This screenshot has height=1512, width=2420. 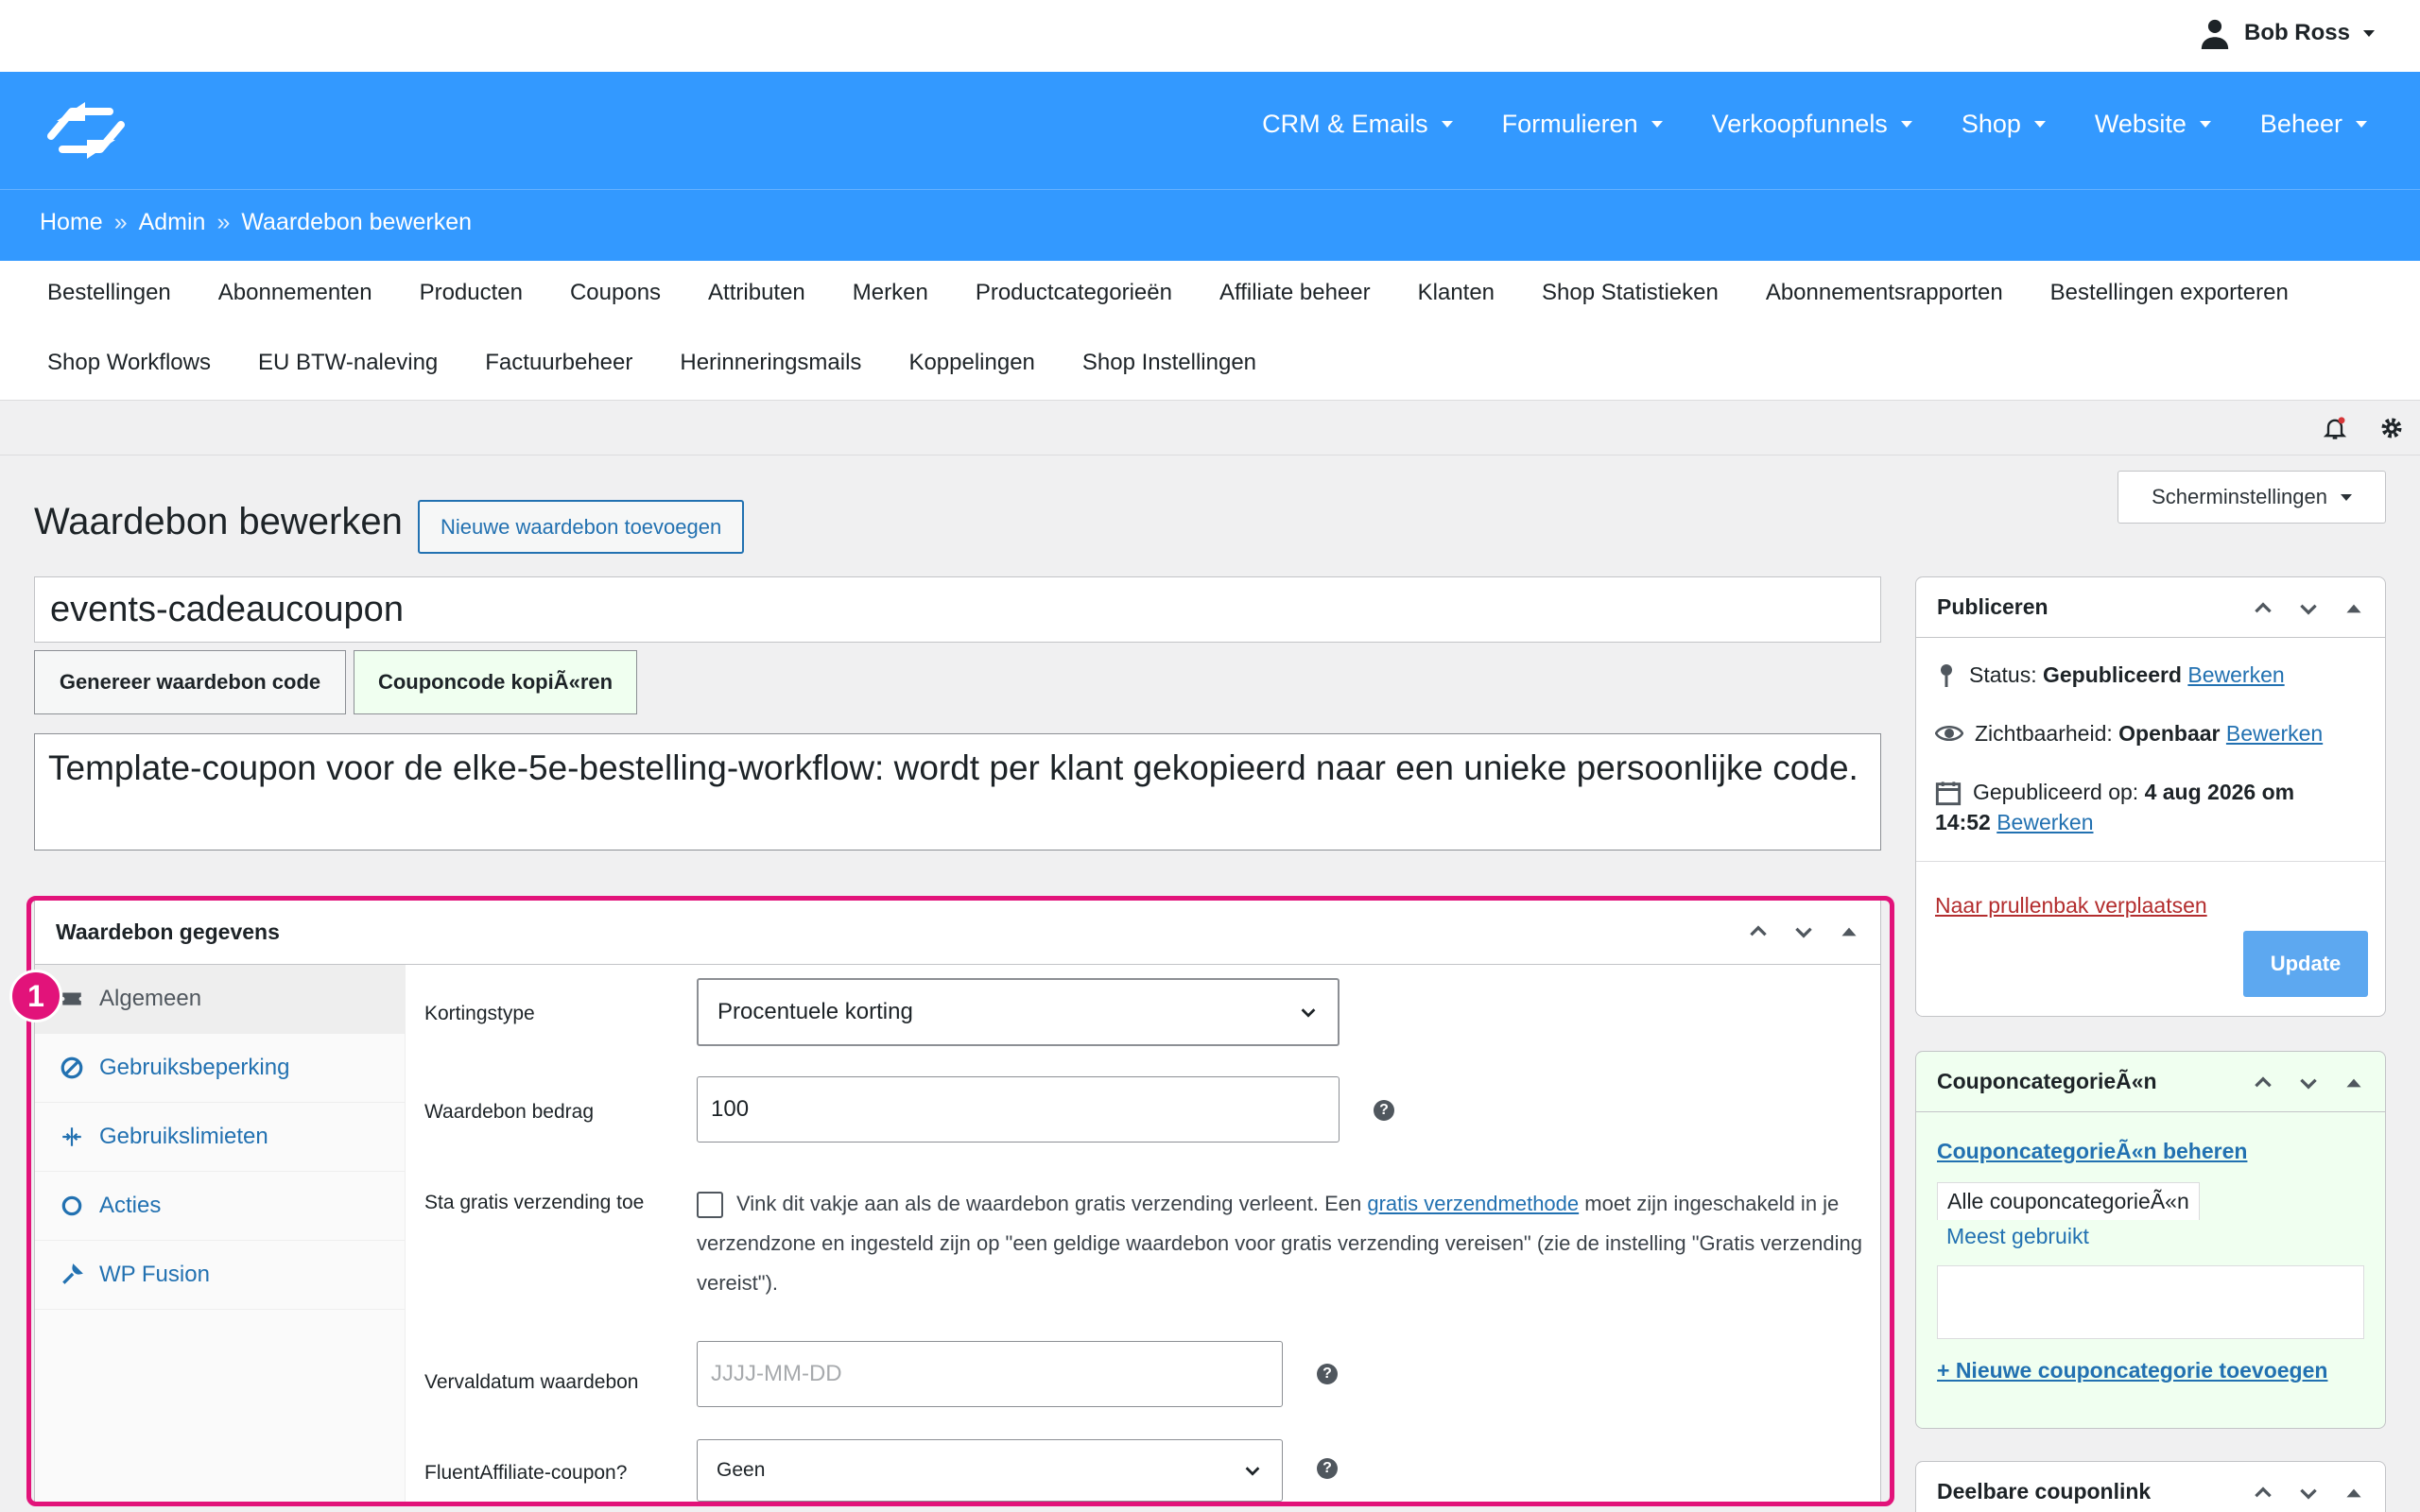 What do you see at coordinates (957, 933) in the screenshot?
I see `coupon-data-header: Waardebon gegevens` at bounding box center [957, 933].